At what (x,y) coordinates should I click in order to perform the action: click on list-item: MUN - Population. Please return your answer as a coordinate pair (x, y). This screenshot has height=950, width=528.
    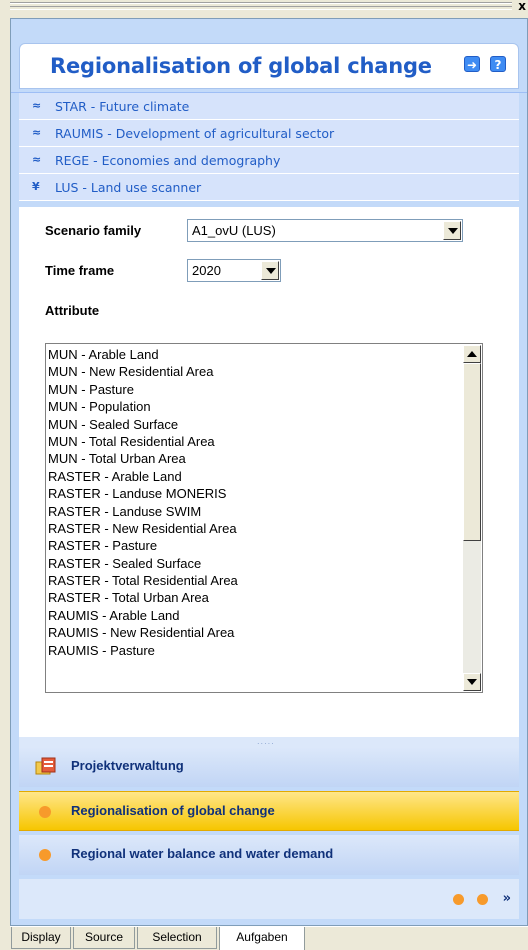
    Looking at the image, I should click on (143, 406).